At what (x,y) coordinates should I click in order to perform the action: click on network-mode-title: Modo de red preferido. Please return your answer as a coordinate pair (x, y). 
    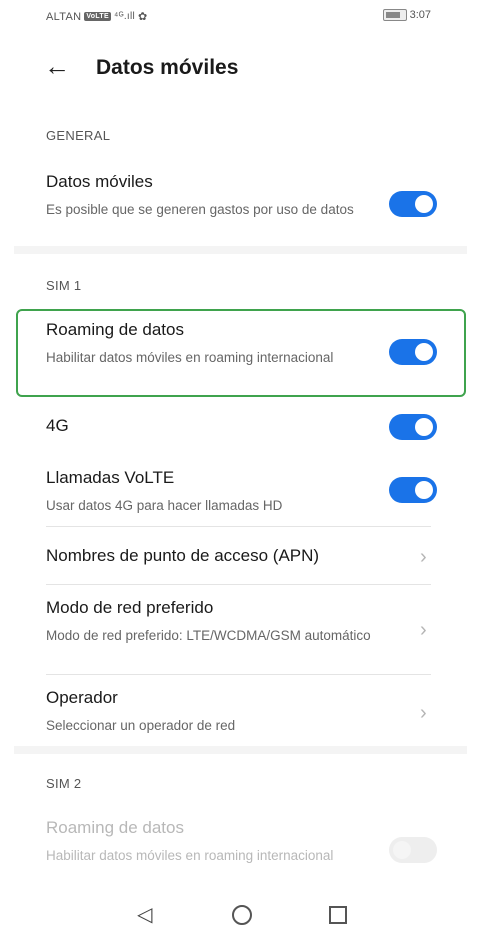
    Looking at the image, I should click on (130, 607).